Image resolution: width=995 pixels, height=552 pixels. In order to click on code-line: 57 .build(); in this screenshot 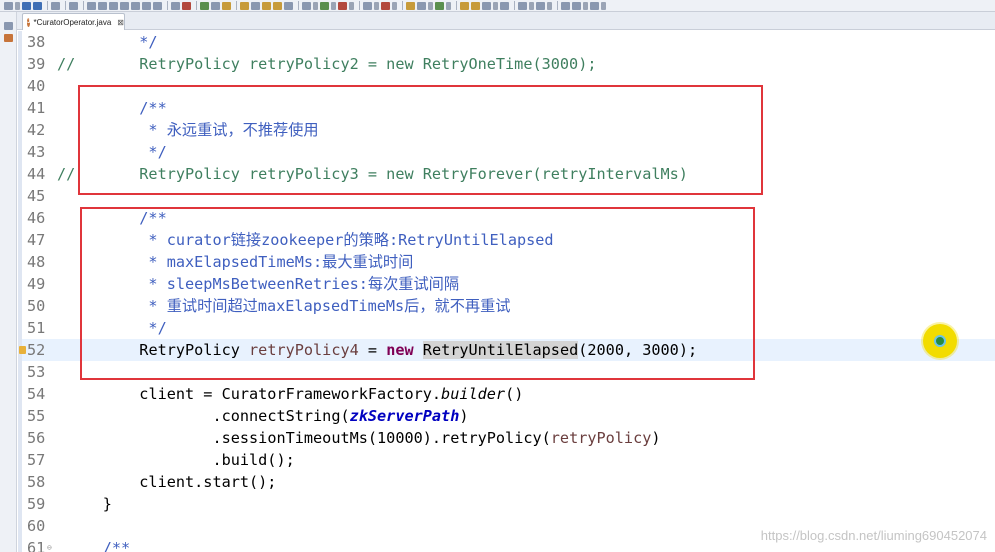, I will do `click(508, 460)`.